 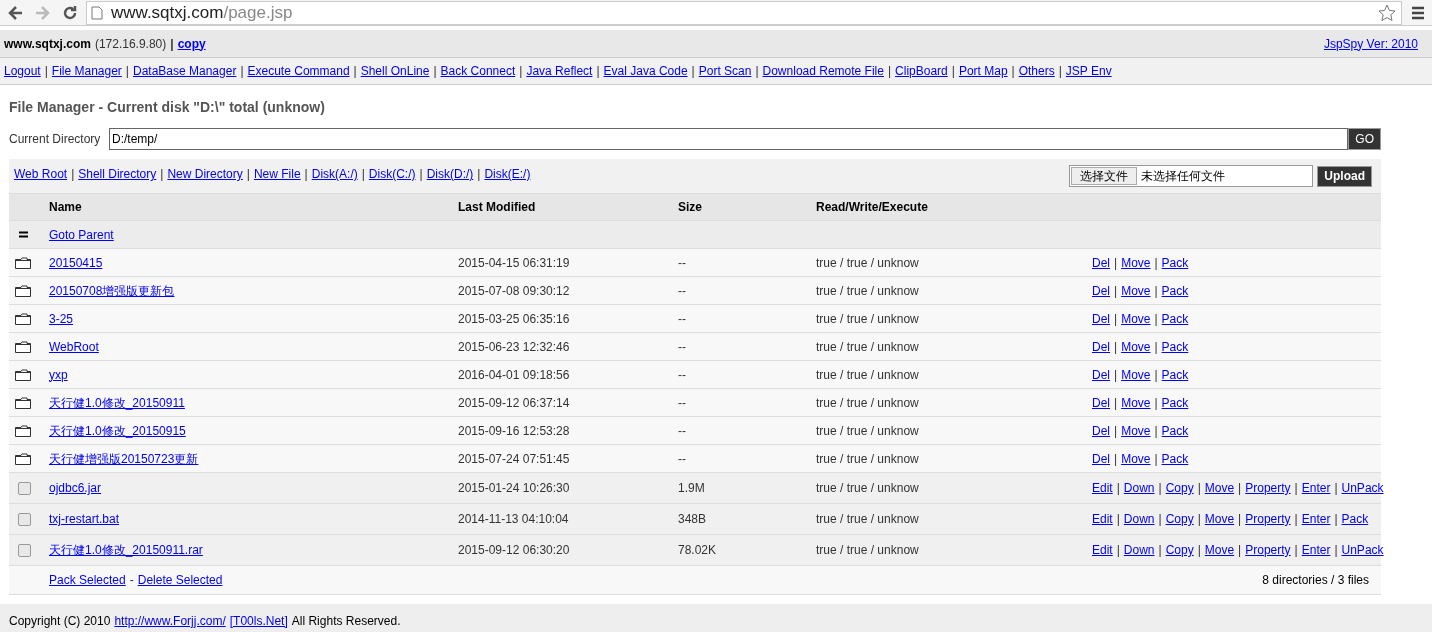 What do you see at coordinates (84, 519) in the screenshot?
I see `file-link: txj-restart.bat` at bounding box center [84, 519].